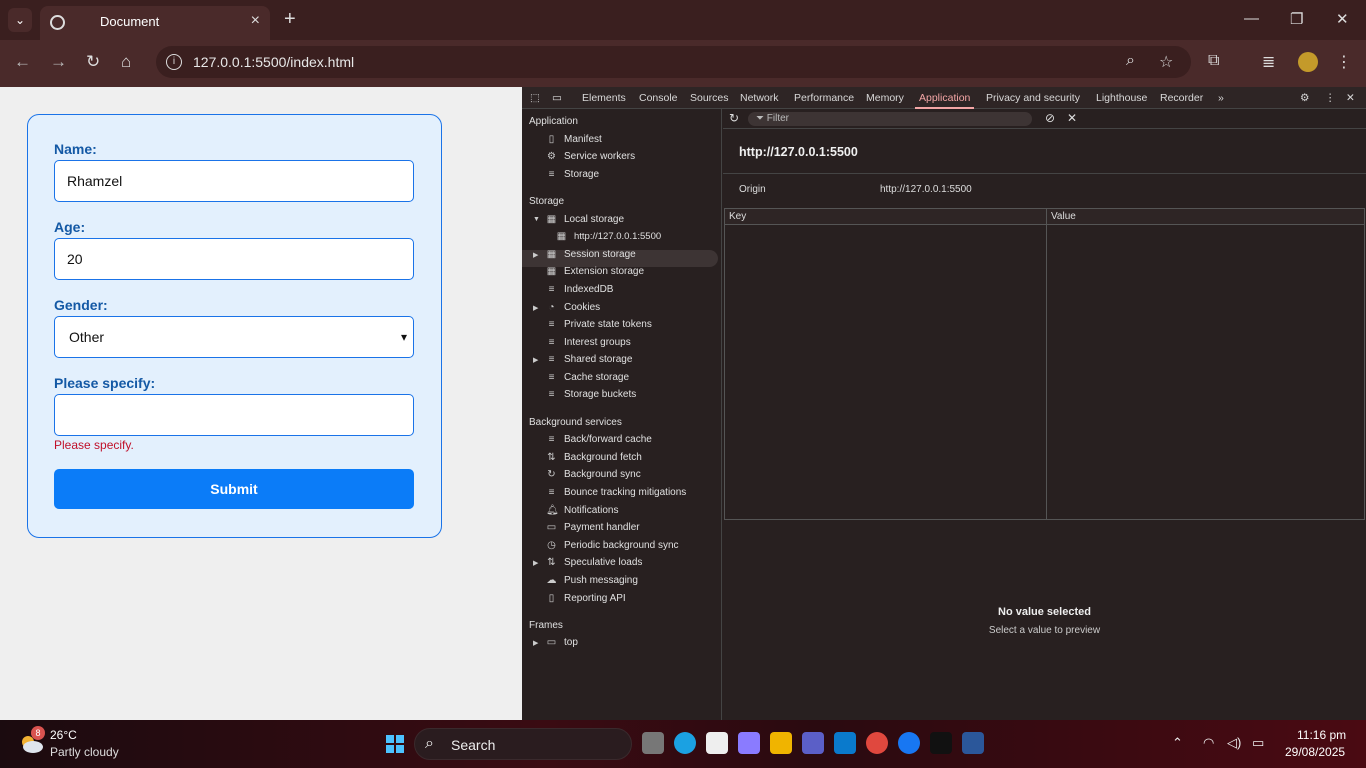 The image size is (1366, 768). Describe the element at coordinates (63, 735) in the screenshot. I see `temperature: 26°C` at that location.